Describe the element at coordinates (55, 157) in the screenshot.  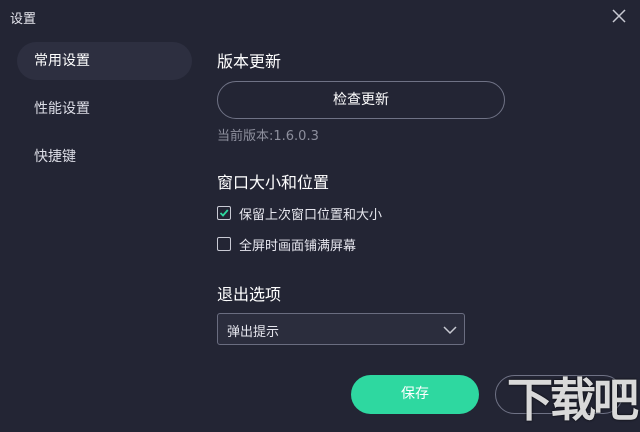
I see `sidebar-item-label: 快捷键` at that location.